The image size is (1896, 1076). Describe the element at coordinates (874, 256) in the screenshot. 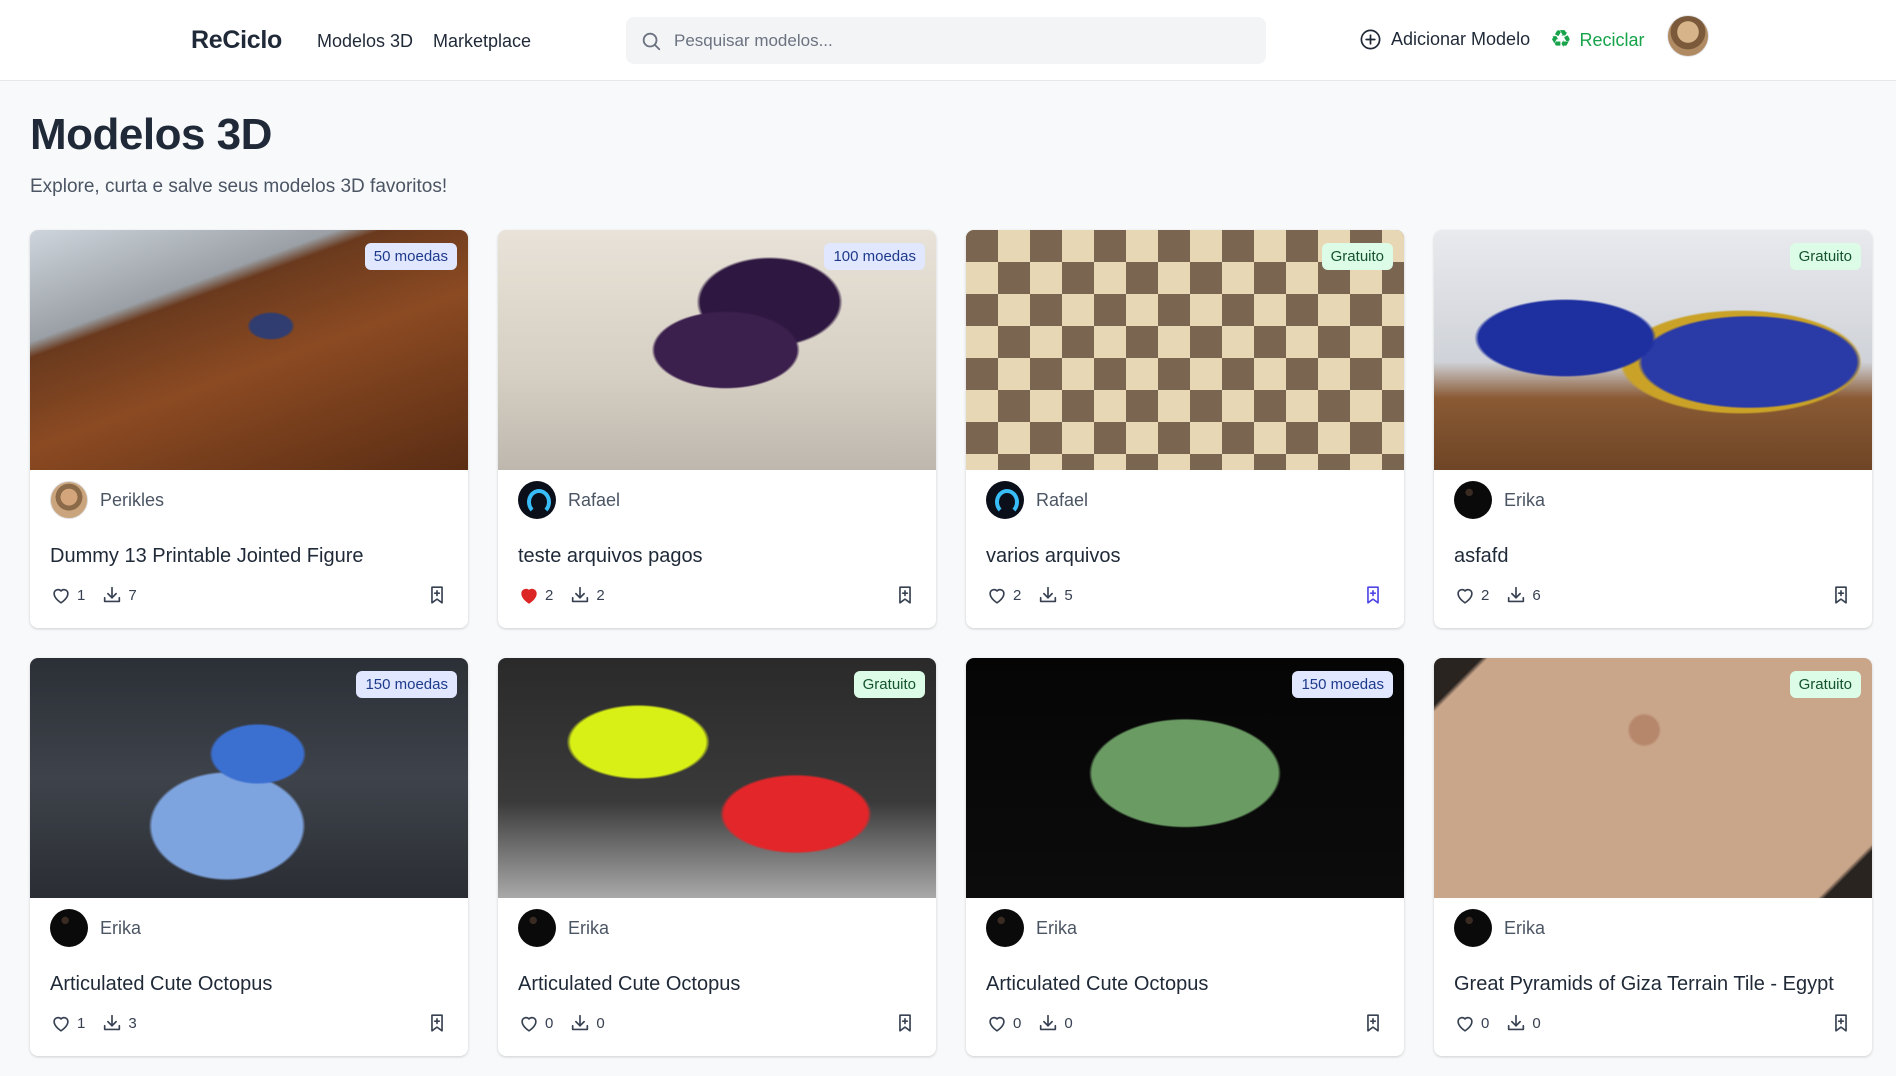

I see `price-badge: 100 moedas` at that location.